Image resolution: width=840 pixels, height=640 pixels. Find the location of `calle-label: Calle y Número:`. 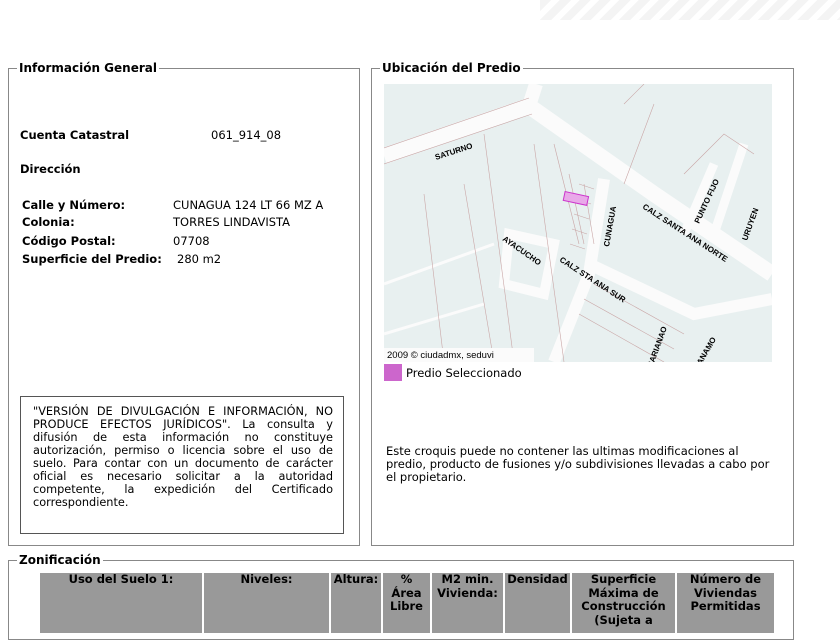

calle-label: Calle y Número: is located at coordinates (74, 205).